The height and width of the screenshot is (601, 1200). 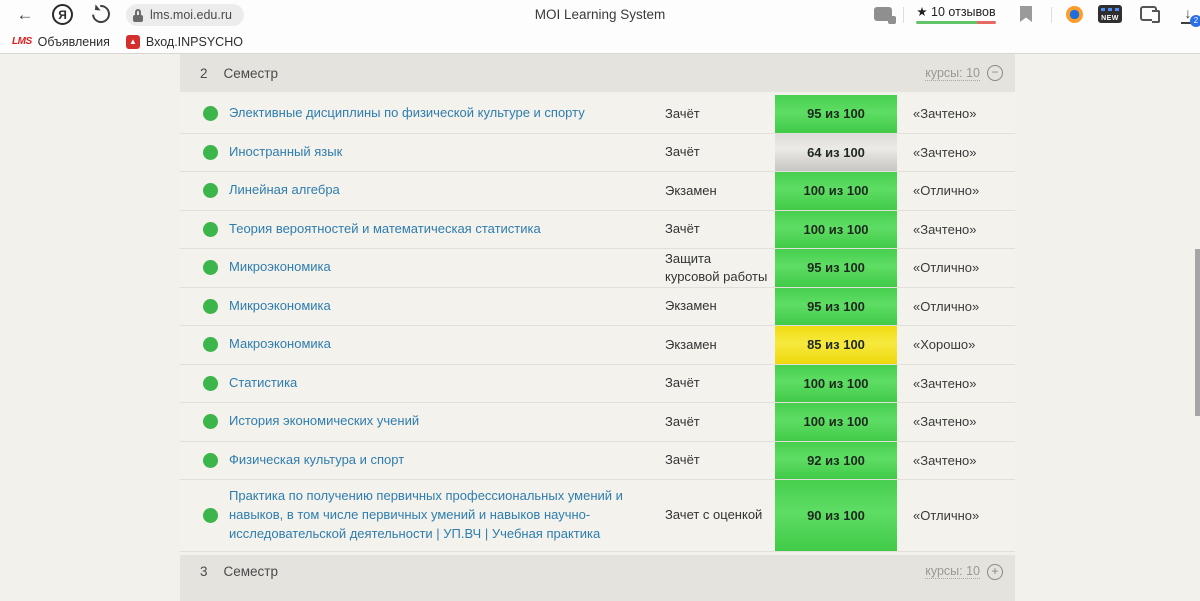 What do you see at coordinates (714, 515) in the screenshot?
I see `assessment-type: Зачет с оценкой` at bounding box center [714, 515].